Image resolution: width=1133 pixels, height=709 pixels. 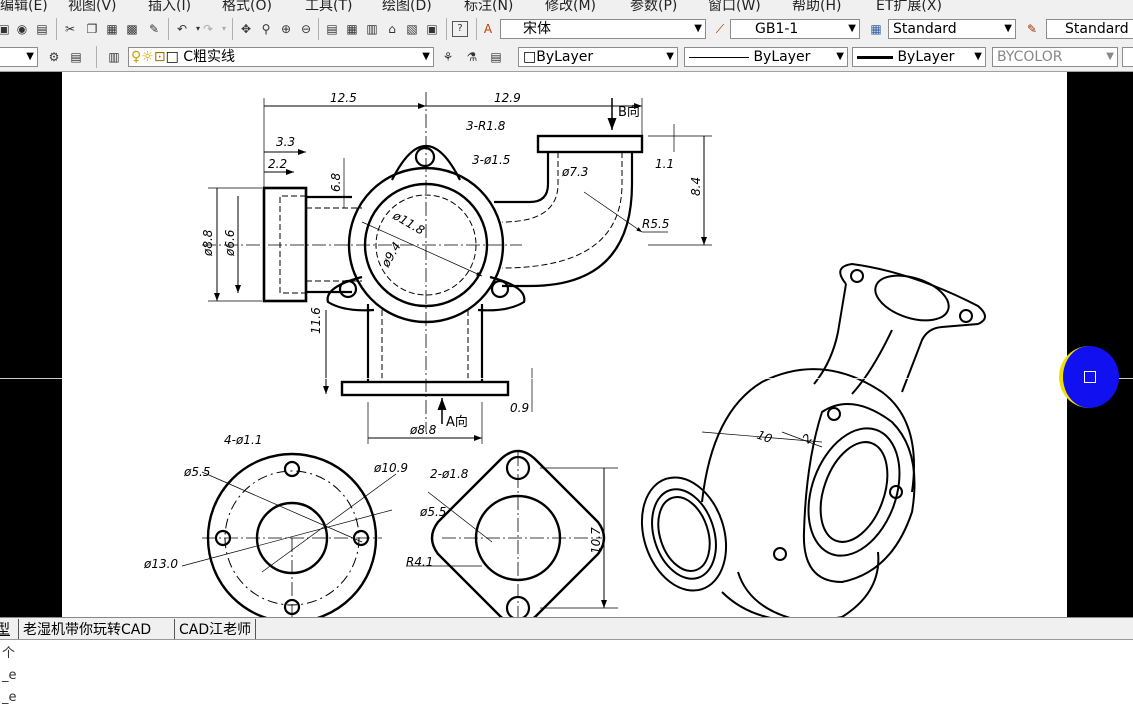 I want to click on 3d-dwf-icon: ◉, so click(x=22, y=29).